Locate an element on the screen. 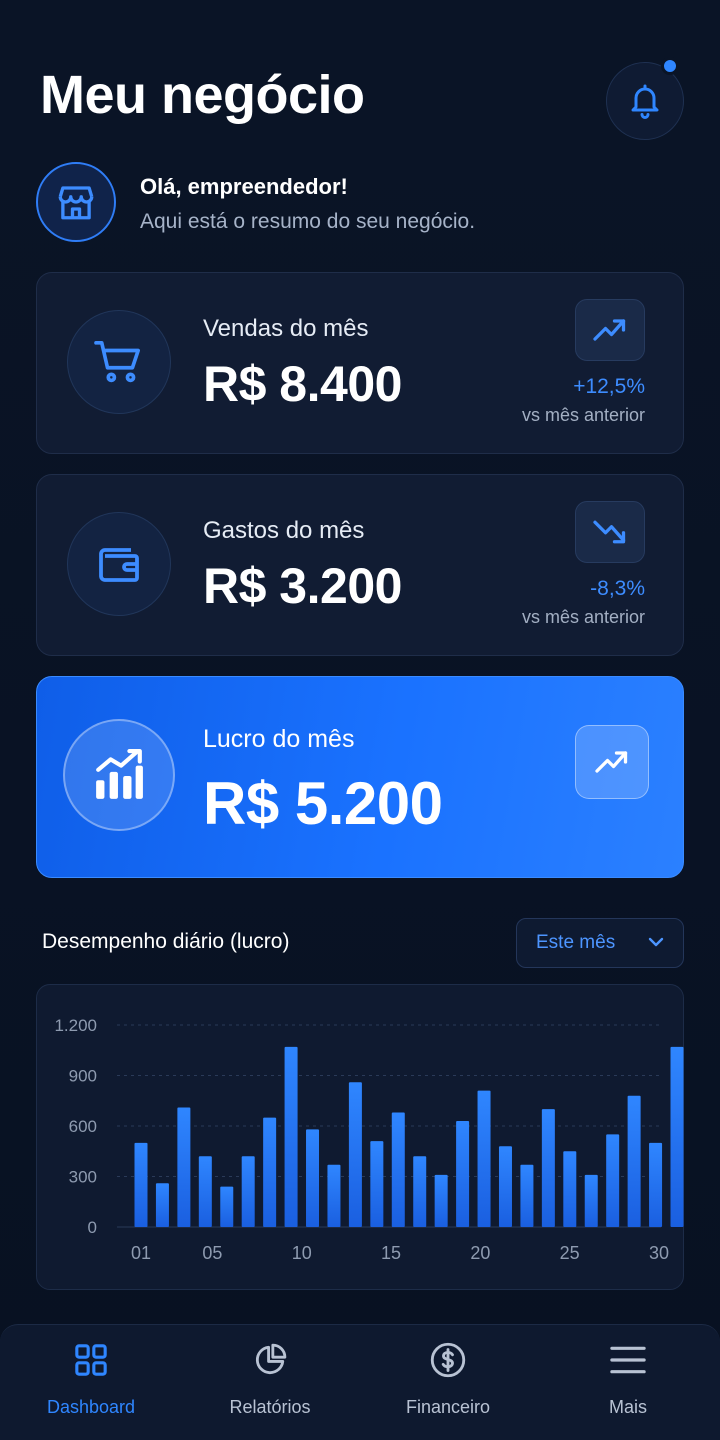  sales-label: Vendas do mês is located at coordinates (286, 328).